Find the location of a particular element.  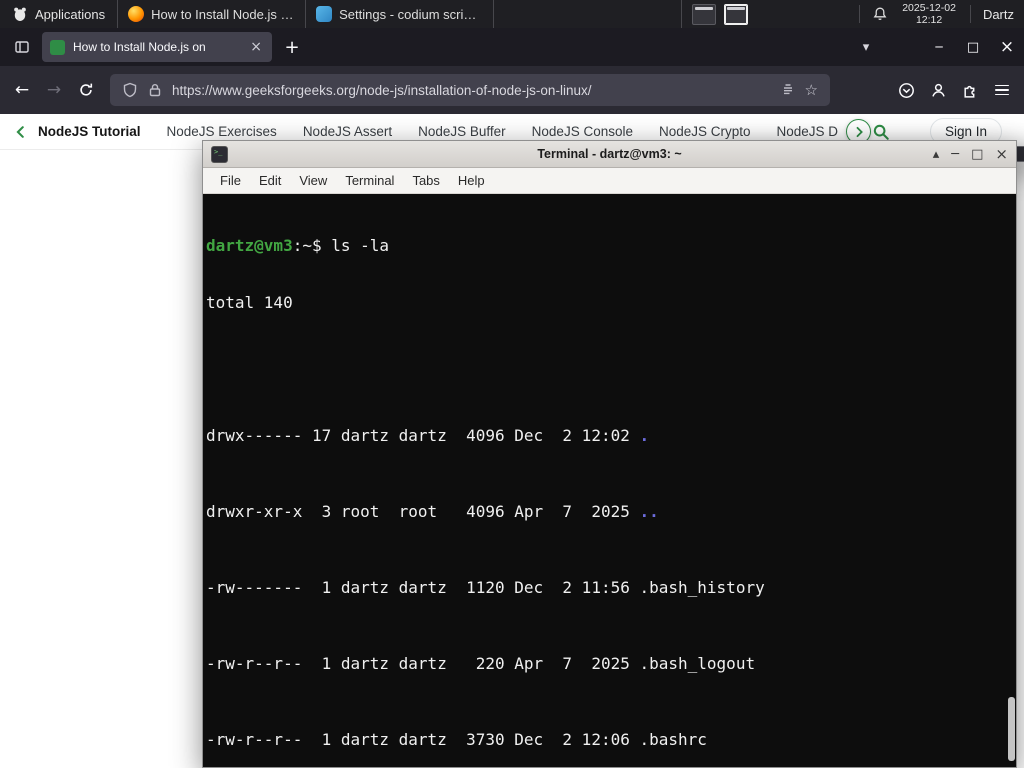

file-name: .bash_history is located at coordinates (702, 587).